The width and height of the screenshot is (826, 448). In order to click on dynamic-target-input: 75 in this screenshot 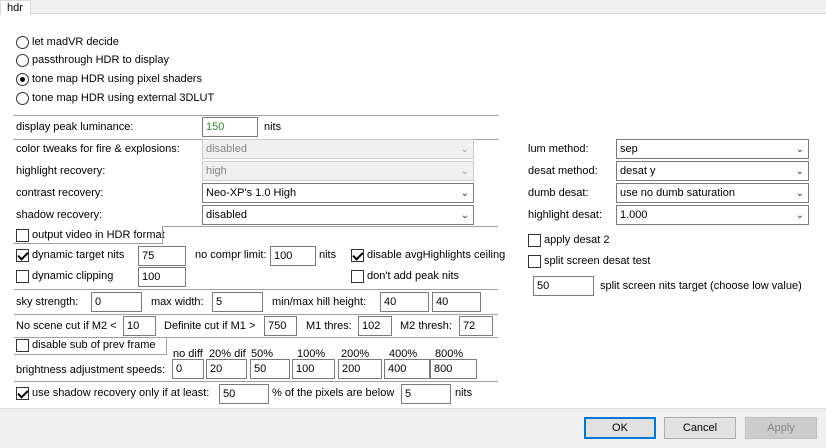, I will do `click(162, 256)`.